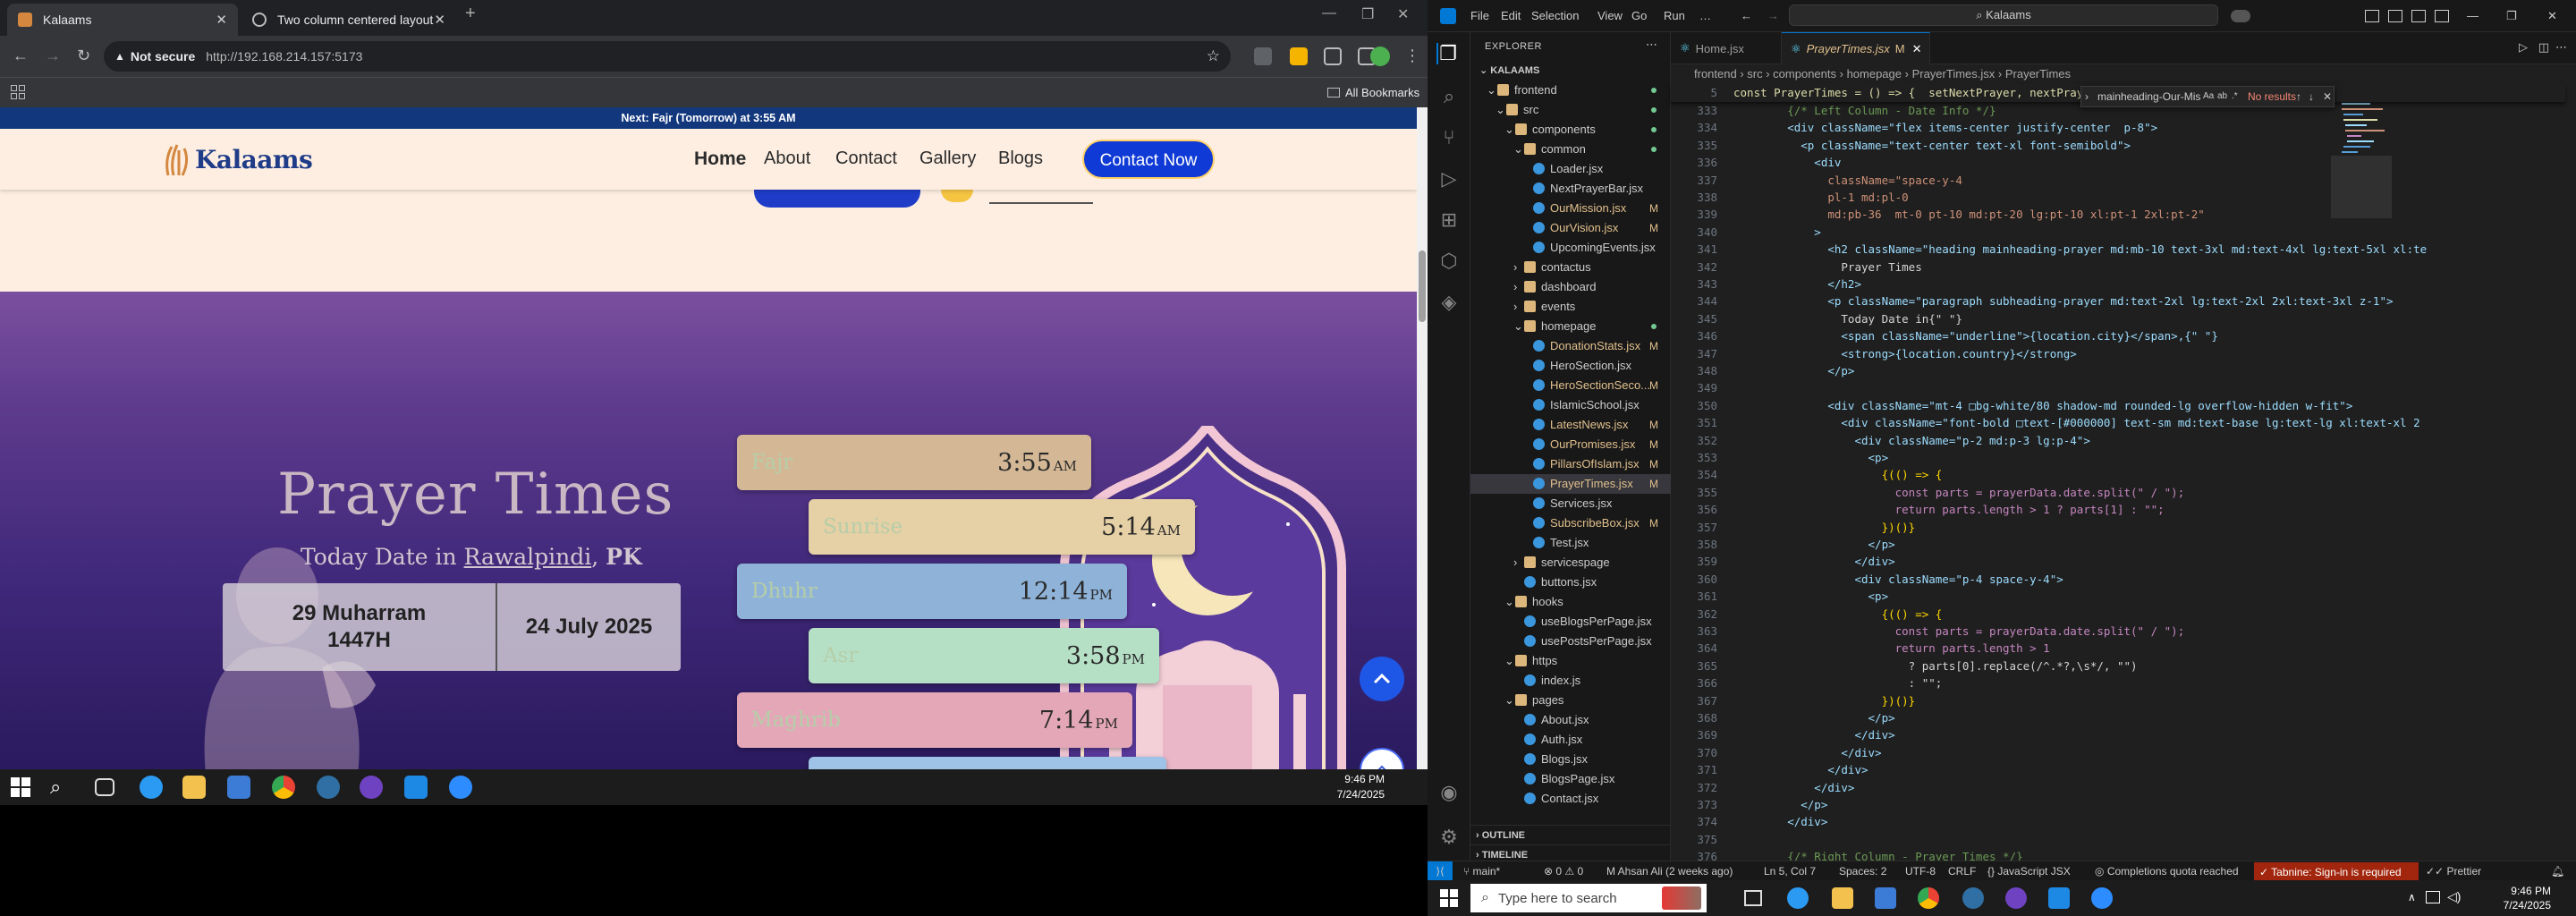 The height and width of the screenshot is (916, 2576). What do you see at coordinates (2453, 871) in the screenshot?
I see `prettier-status: ✓✓ Prettier` at bounding box center [2453, 871].